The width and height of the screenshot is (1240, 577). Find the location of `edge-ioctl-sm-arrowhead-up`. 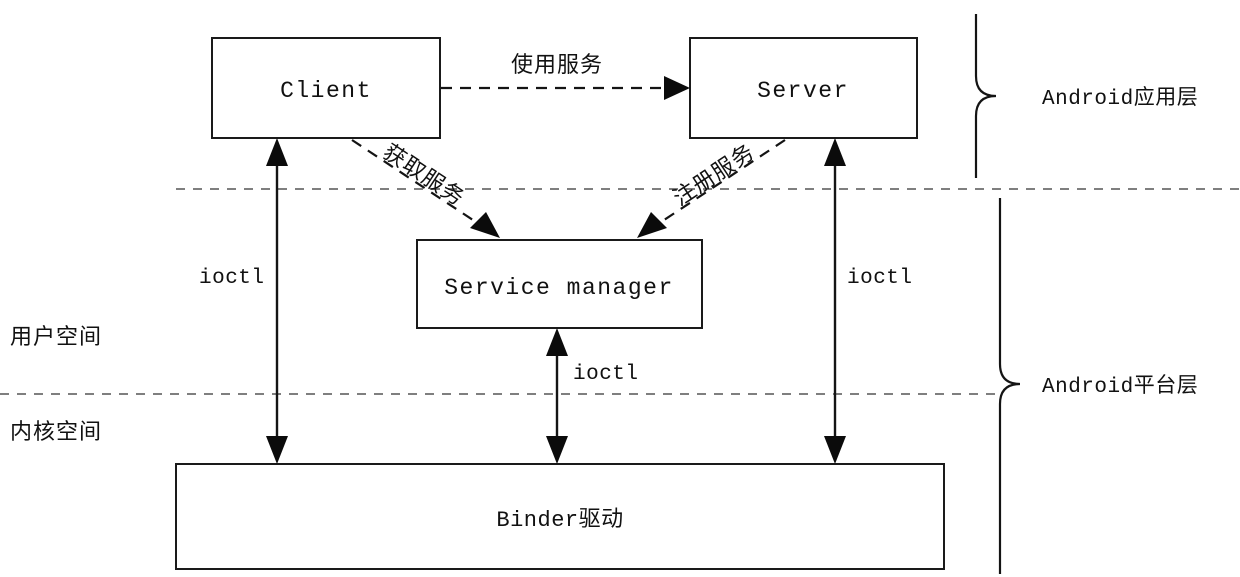

edge-ioctl-sm-arrowhead-up is located at coordinates (557, 342).